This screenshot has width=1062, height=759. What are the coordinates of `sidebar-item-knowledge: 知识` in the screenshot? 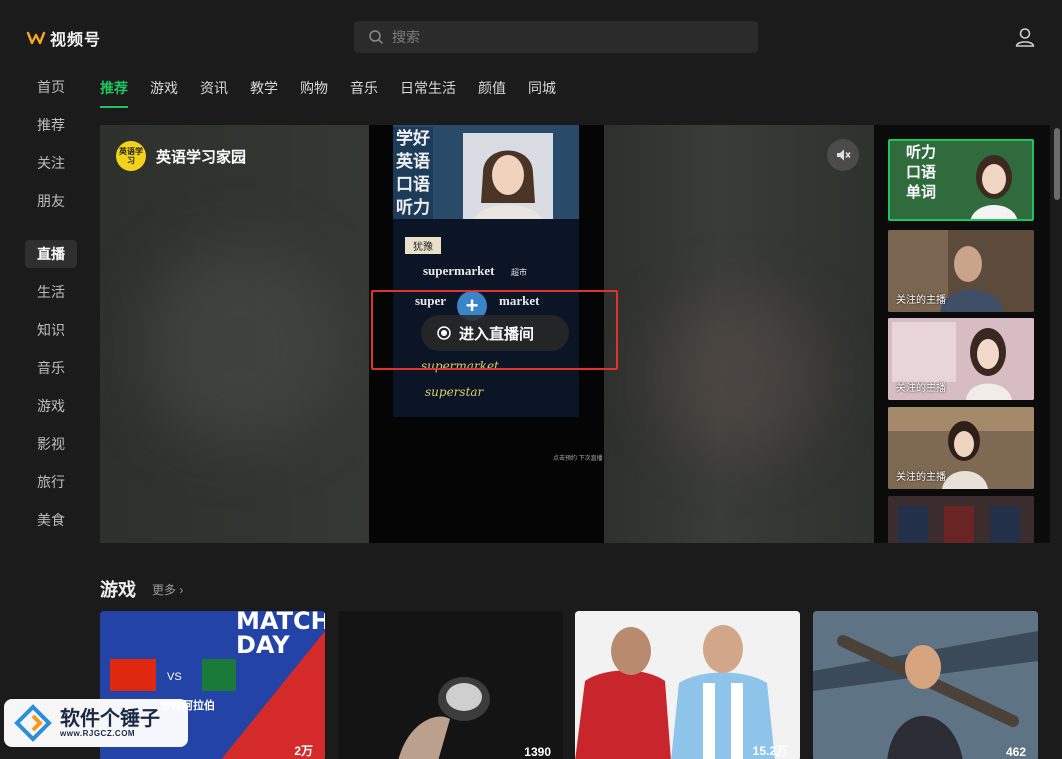 It's located at (51, 330).